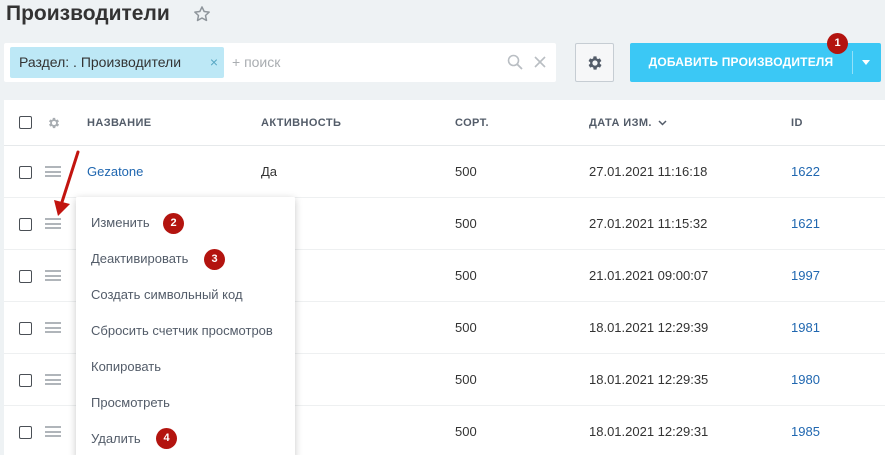 This screenshot has height=455, width=885. I want to click on filter-search-box: Раздел: . Производители × + поиск, so click(280, 62).